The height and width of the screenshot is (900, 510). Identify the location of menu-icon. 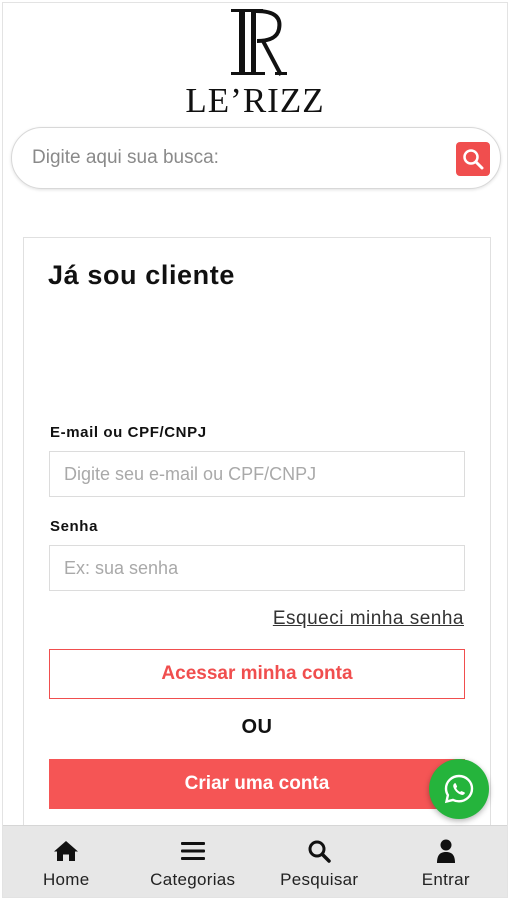
(193, 851).